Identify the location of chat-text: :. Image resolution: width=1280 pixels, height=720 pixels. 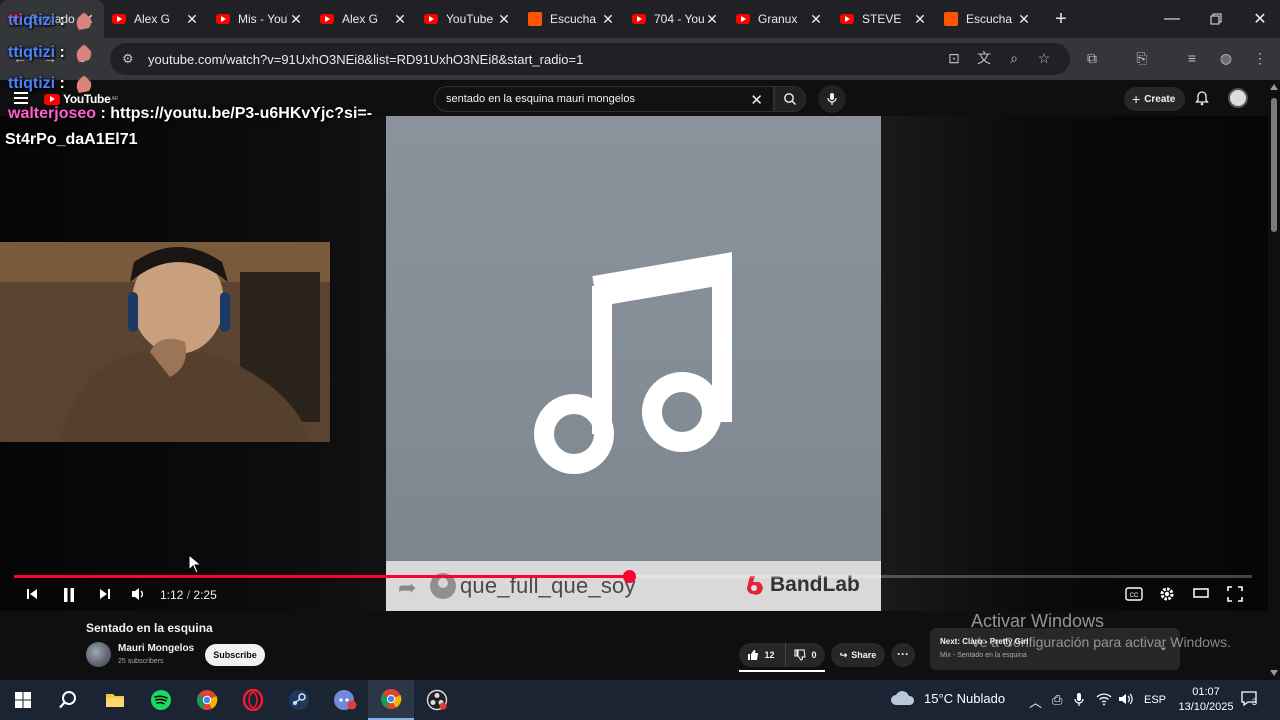
(62, 53).